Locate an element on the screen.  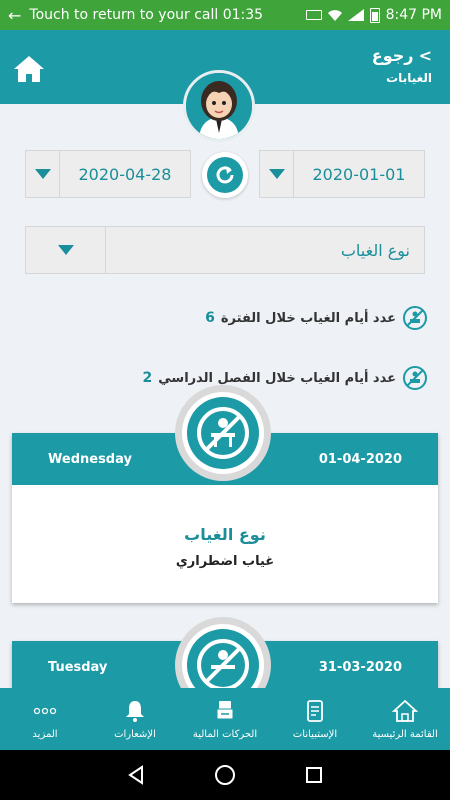
to-date-dropdown is located at coordinates (43, 174).